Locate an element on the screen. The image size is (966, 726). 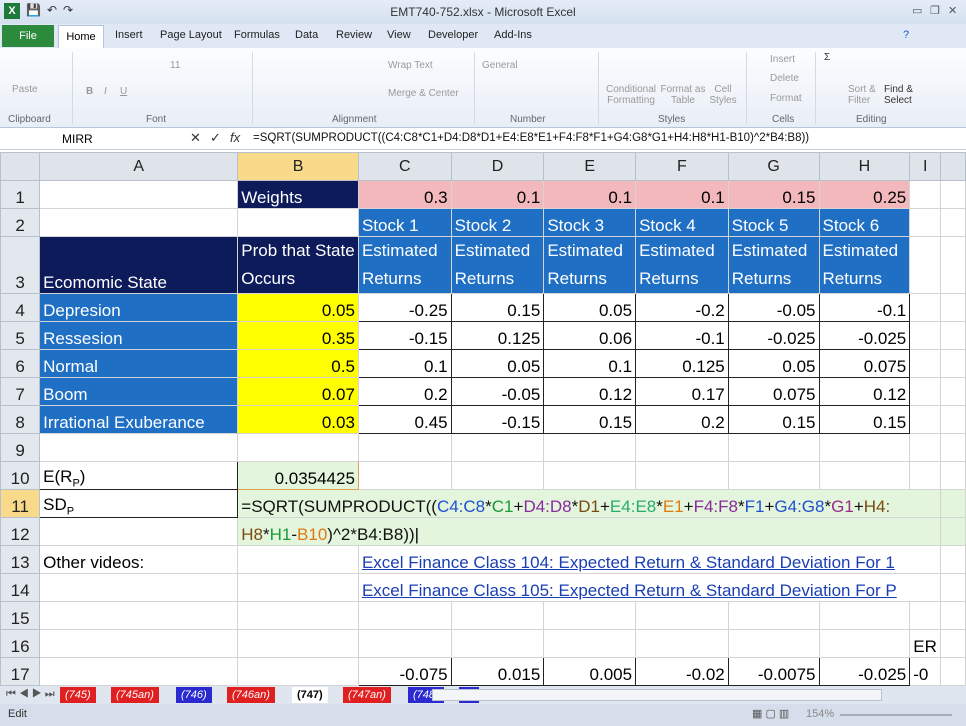
cell-x158 is located at coordinates (925, 615).